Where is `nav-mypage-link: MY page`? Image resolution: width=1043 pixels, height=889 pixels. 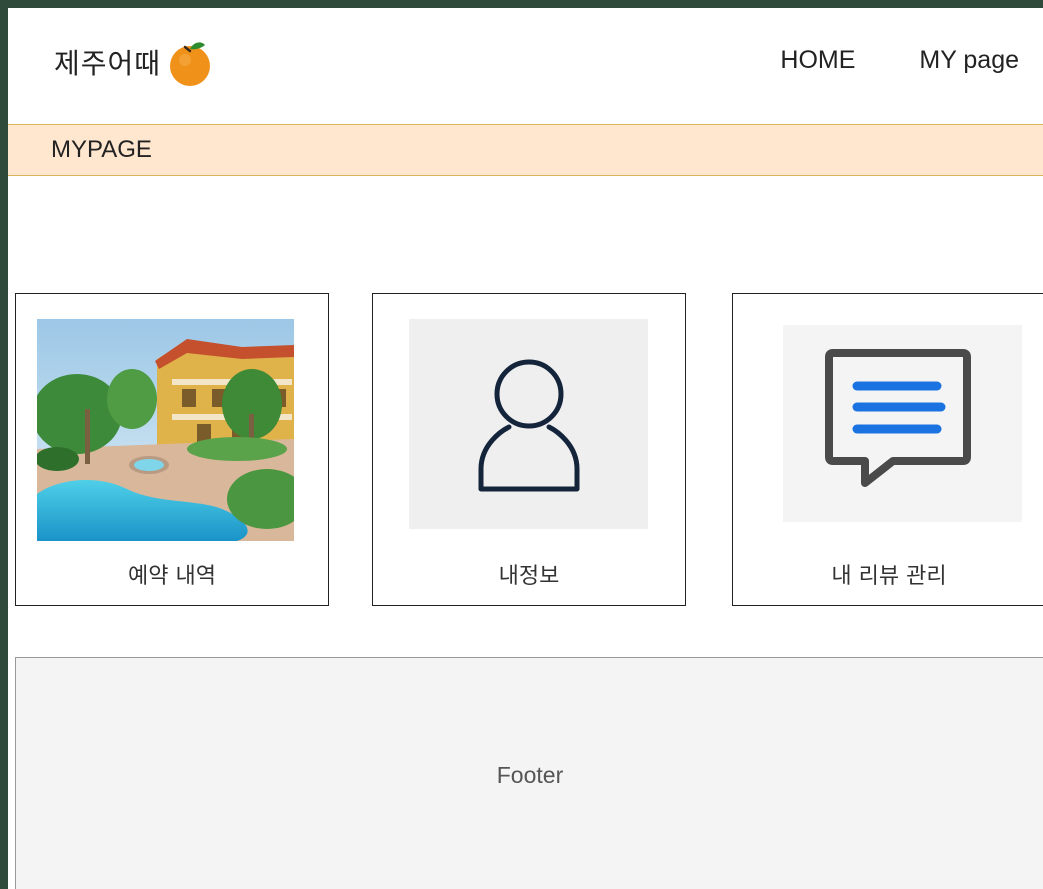
nav-mypage-link: MY page is located at coordinates (969, 60).